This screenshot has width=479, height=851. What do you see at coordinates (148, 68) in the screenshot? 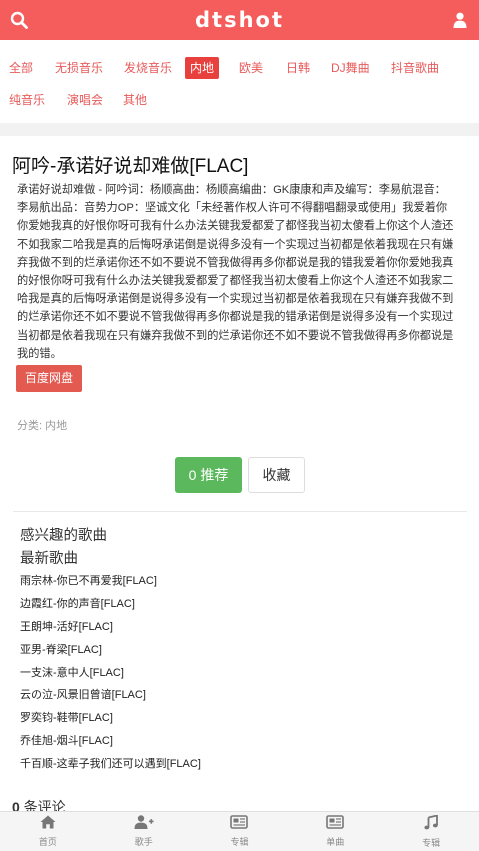
I see `category-audiophile: 发烧音乐` at bounding box center [148, 68].